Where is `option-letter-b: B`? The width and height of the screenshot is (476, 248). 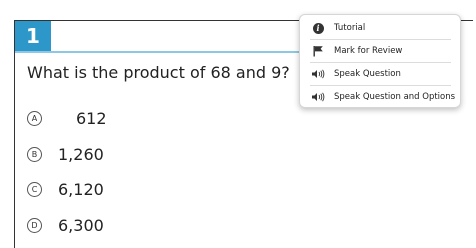
option-letter-b: B is located at coordinates (34, 154).